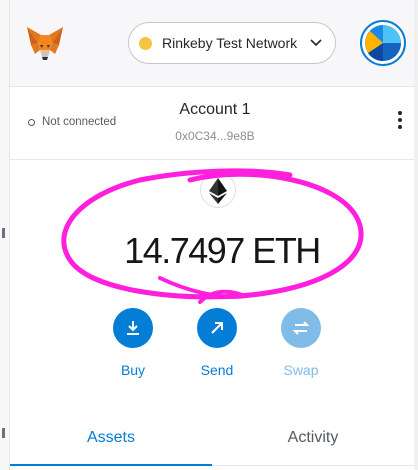 The height and width of the screenshot is (470, 418). What do you see at coordinates (145, 43) in the screenshot?
I see `network-status-dot` at bounding box center [145, 43].